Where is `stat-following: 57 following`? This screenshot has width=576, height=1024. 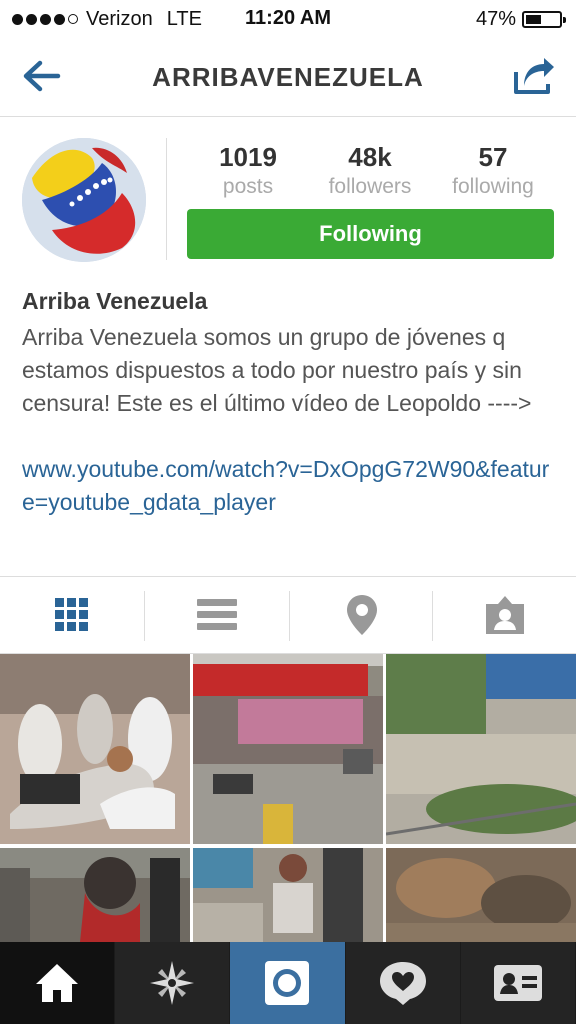 stat-following: 57 following is located at coordinates (493, 170).